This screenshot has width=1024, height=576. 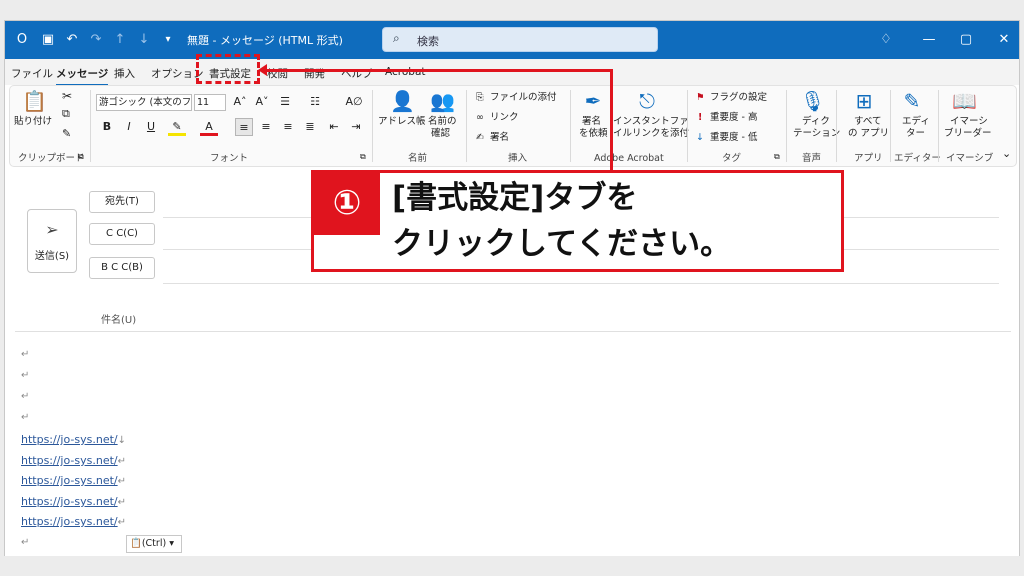 What do you see at coordinates (151, 127) in the screenshot?
I see `underline-icon: U` at bounding box center [151, 127].